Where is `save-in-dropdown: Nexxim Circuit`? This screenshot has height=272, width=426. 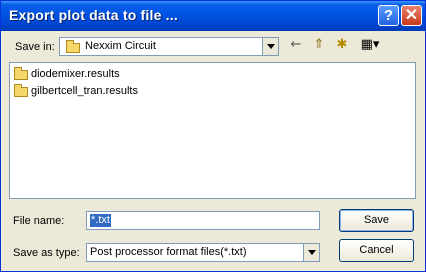
save-in-dropdown: Nexxim Circuit is located at coordinates (169, 46).